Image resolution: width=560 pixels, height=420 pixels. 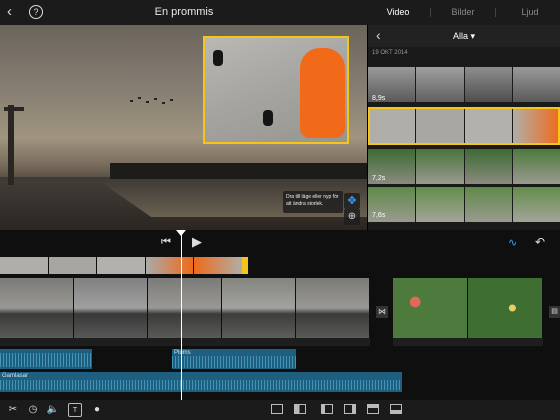 I want to click on layout-split-top-icon, so click(x=373, y=409).